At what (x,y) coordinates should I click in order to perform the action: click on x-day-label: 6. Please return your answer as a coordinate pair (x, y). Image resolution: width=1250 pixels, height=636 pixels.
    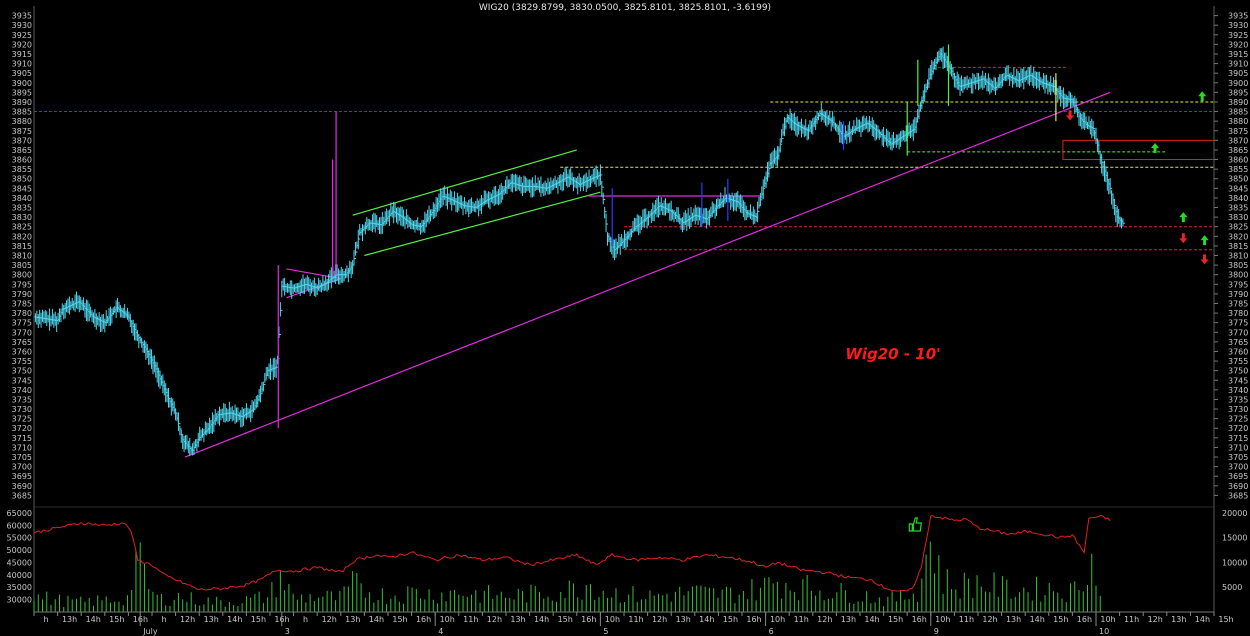
    Looking at the image, I should click on (771, 631).